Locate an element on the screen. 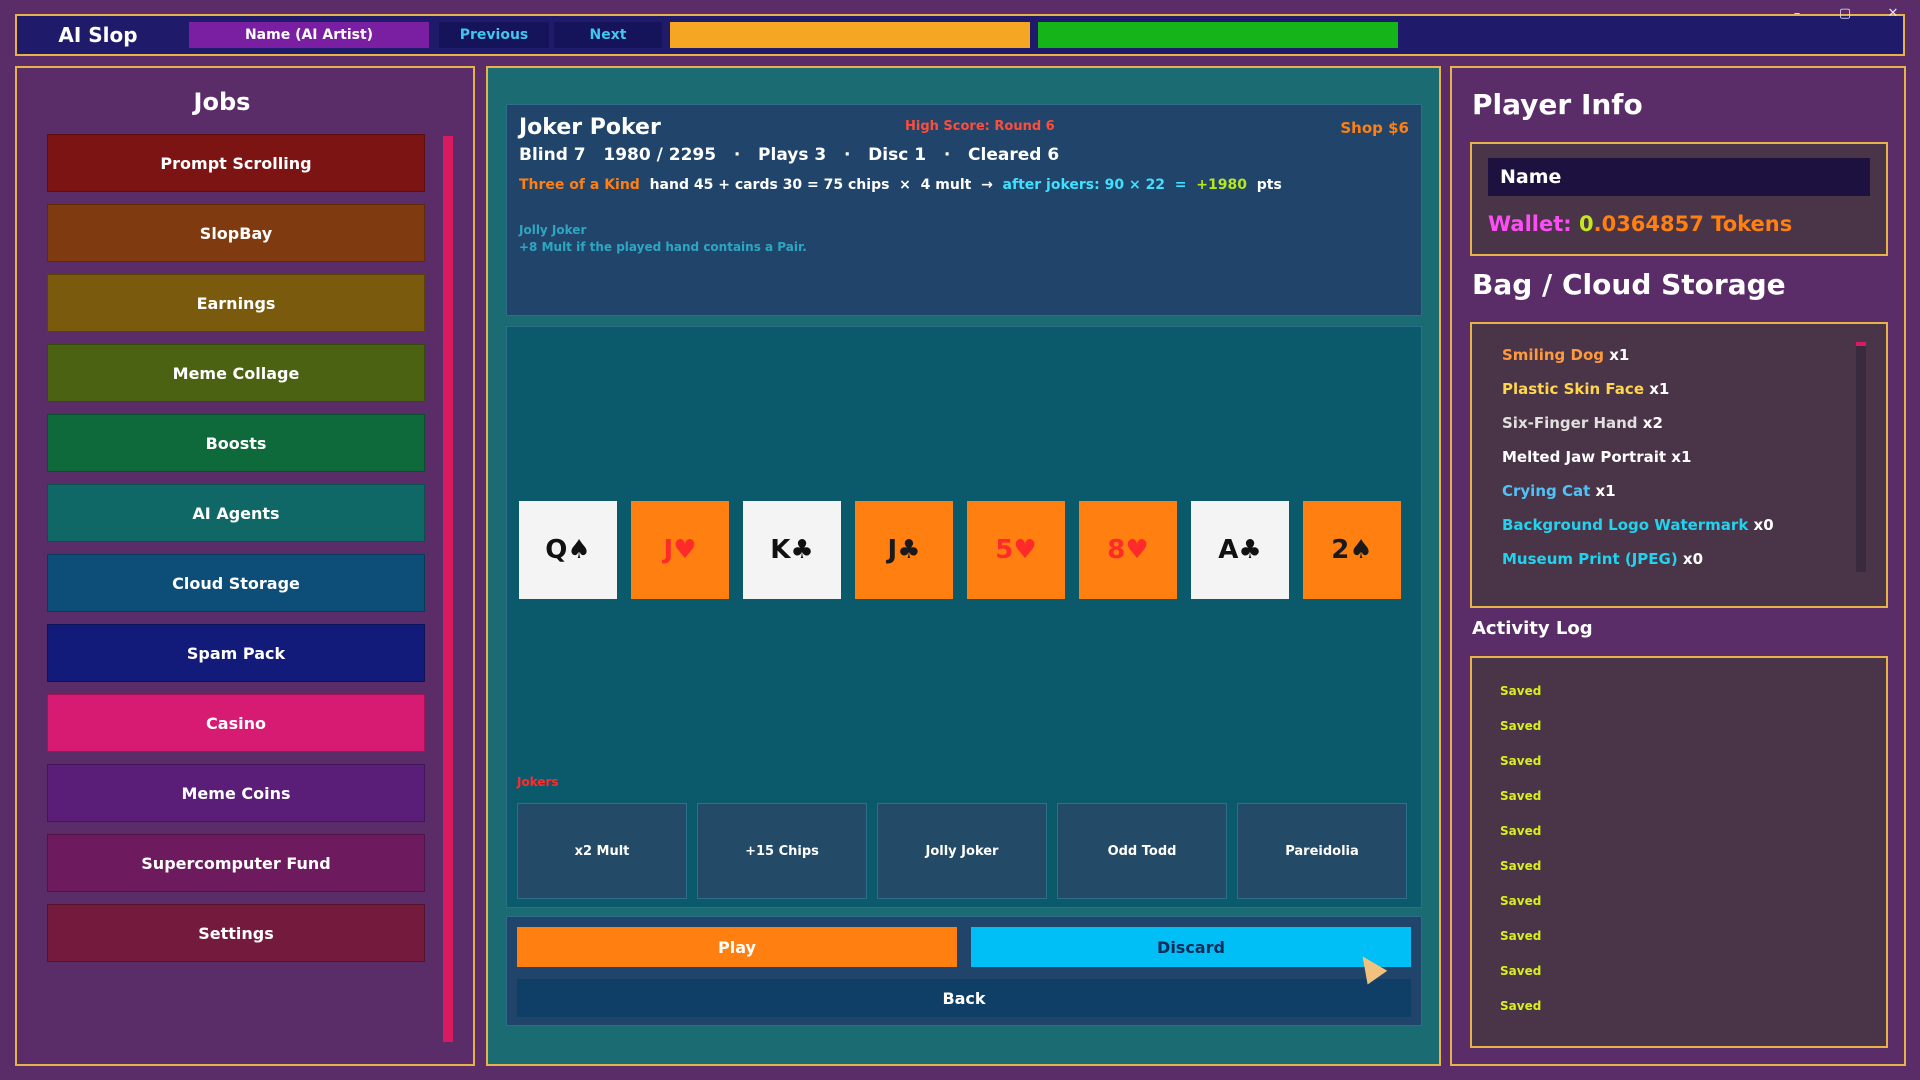 This screenshot has height=1080, width=1920. job-button: Prompt Scrolling is located at coordinates (236, 163).